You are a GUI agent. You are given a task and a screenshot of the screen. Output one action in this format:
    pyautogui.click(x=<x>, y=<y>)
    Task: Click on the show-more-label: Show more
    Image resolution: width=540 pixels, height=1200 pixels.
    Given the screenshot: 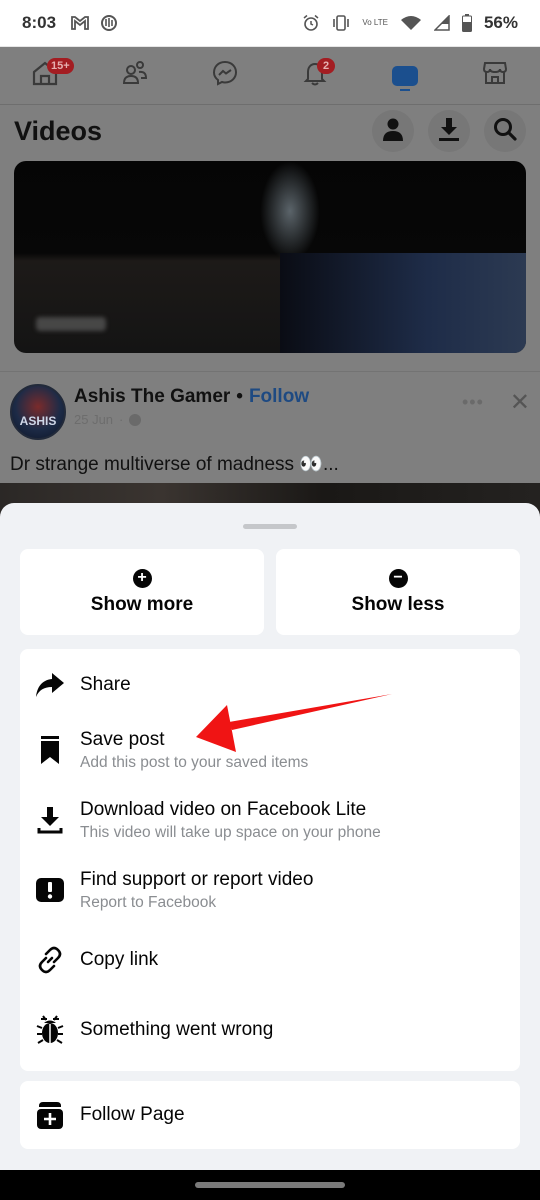 What is the action you would take?
    pyautogui.click(x=142, y=604)
    